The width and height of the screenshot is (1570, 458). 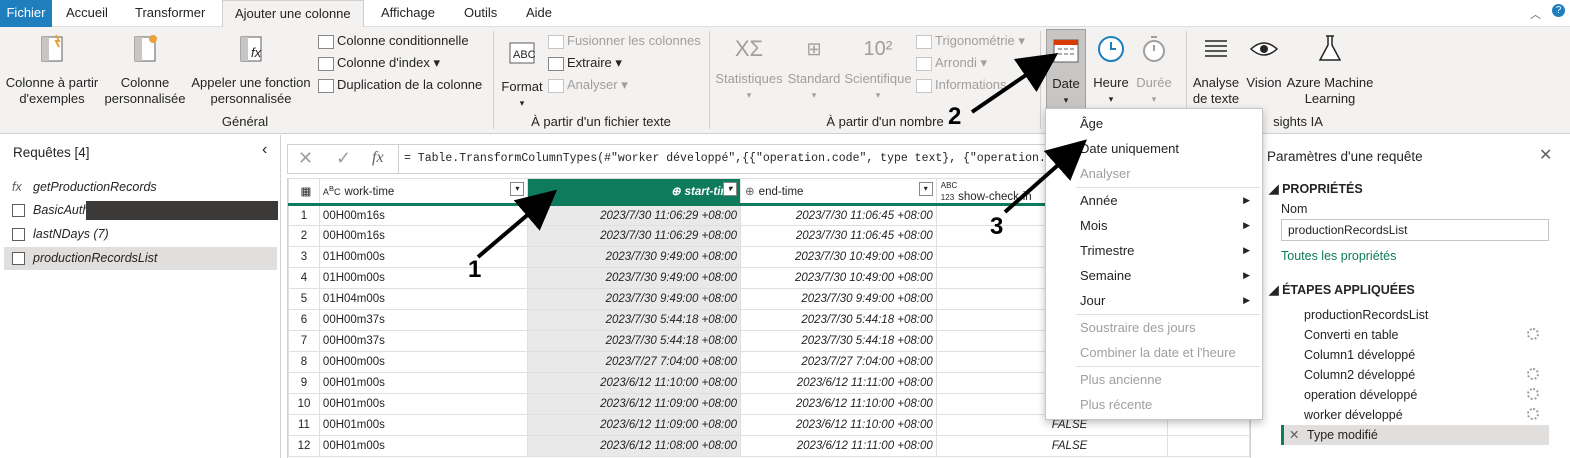 What do you see at coordinates (1154, 327) in the screenshot?
I see `menu-item-subtract-days: Soustraire des jours` at bounding box center [1154, 327].